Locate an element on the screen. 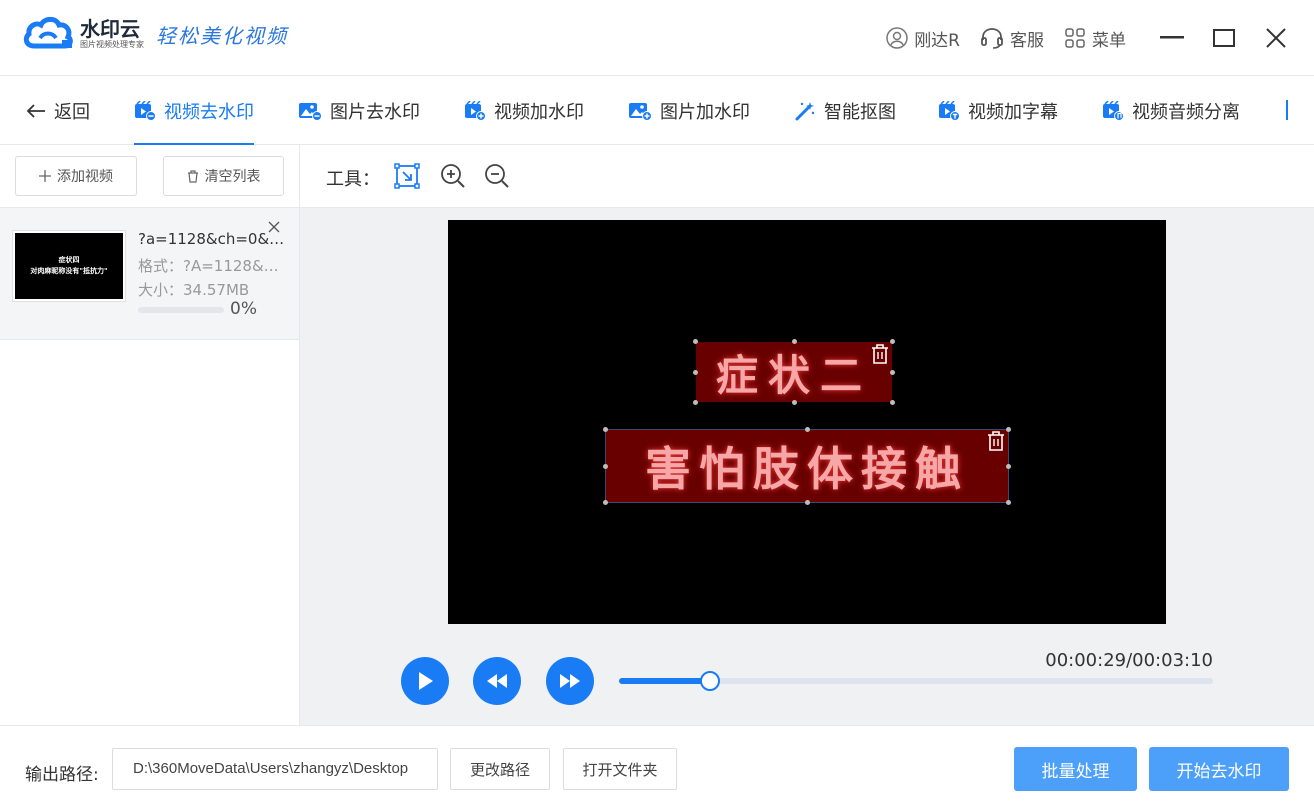 Image resolution: width=1314 pixels, height=810 pixels. close-window-button is located at coordinates (1276, 38).